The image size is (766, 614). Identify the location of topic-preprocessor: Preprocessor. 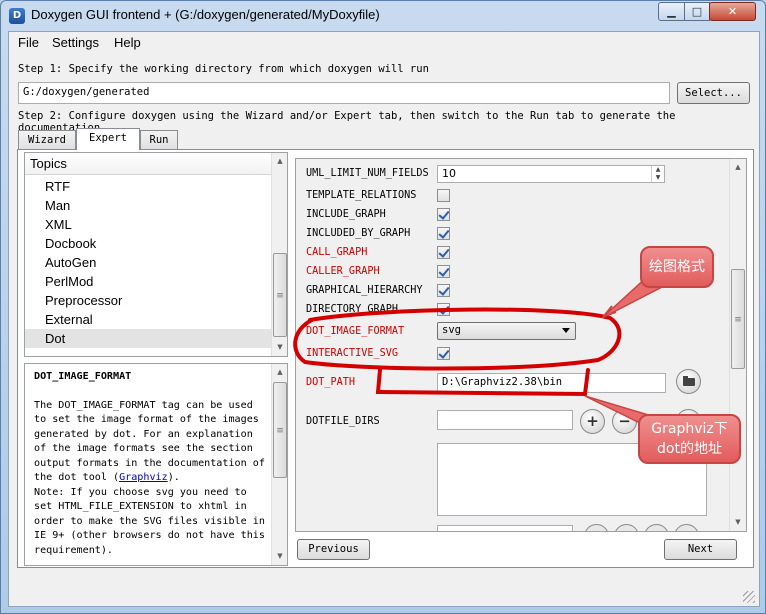
(148, 300).